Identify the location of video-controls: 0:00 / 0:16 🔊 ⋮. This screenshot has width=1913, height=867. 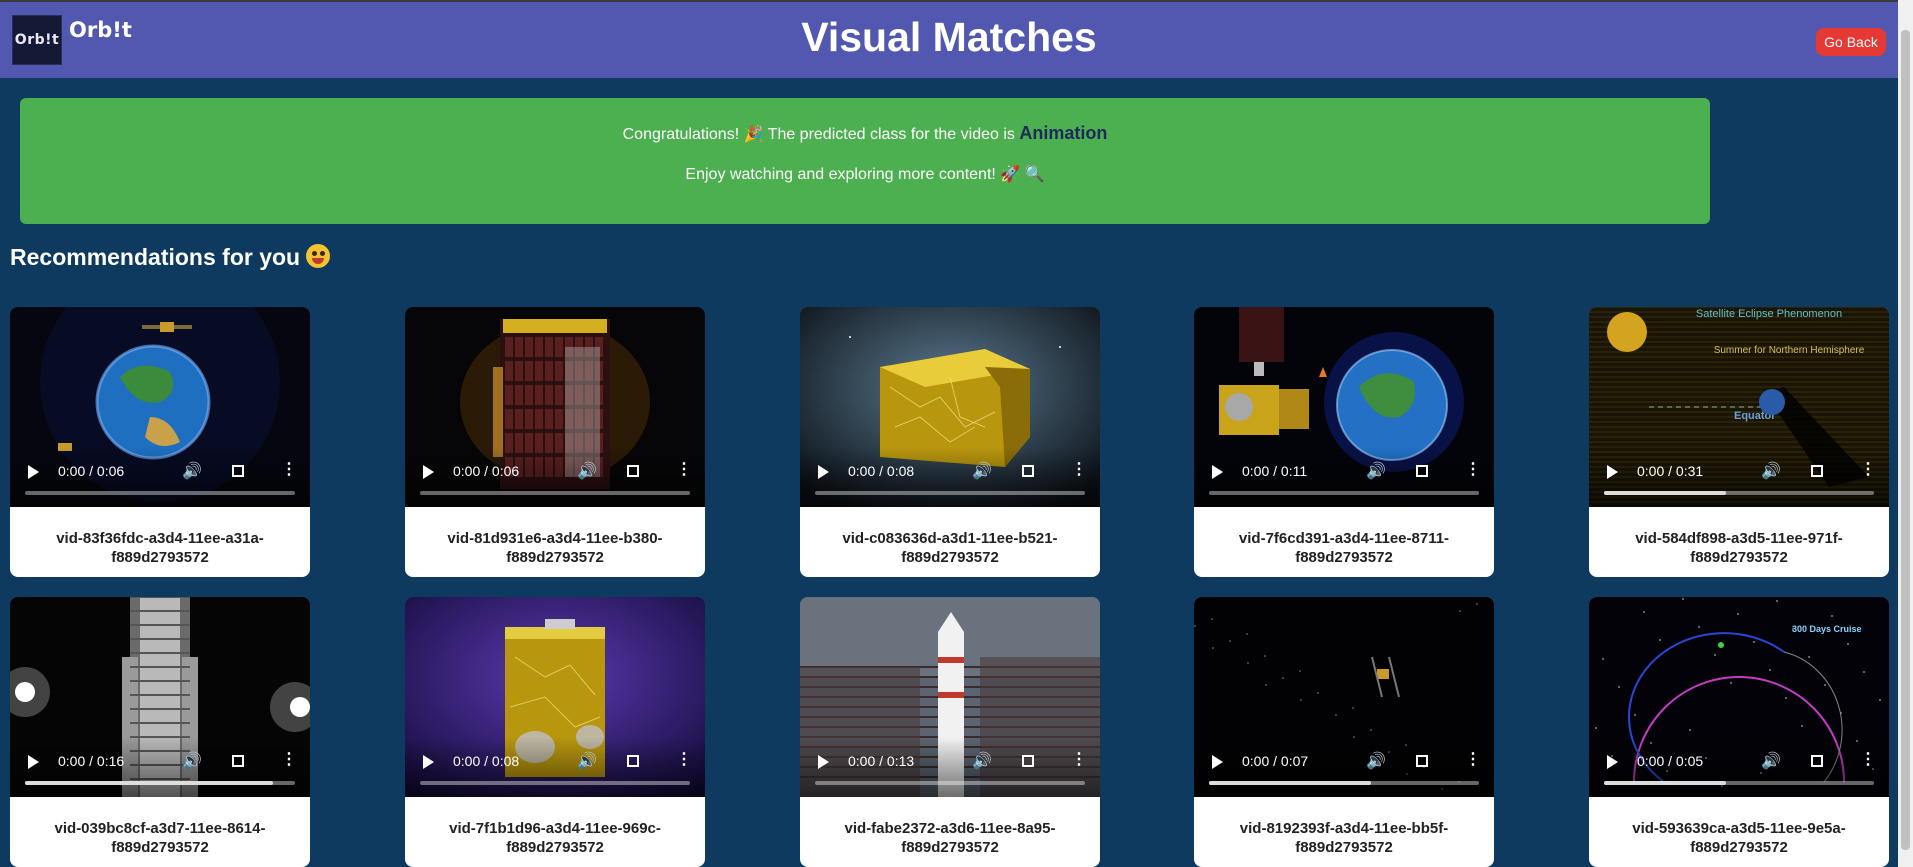
(160, 767).